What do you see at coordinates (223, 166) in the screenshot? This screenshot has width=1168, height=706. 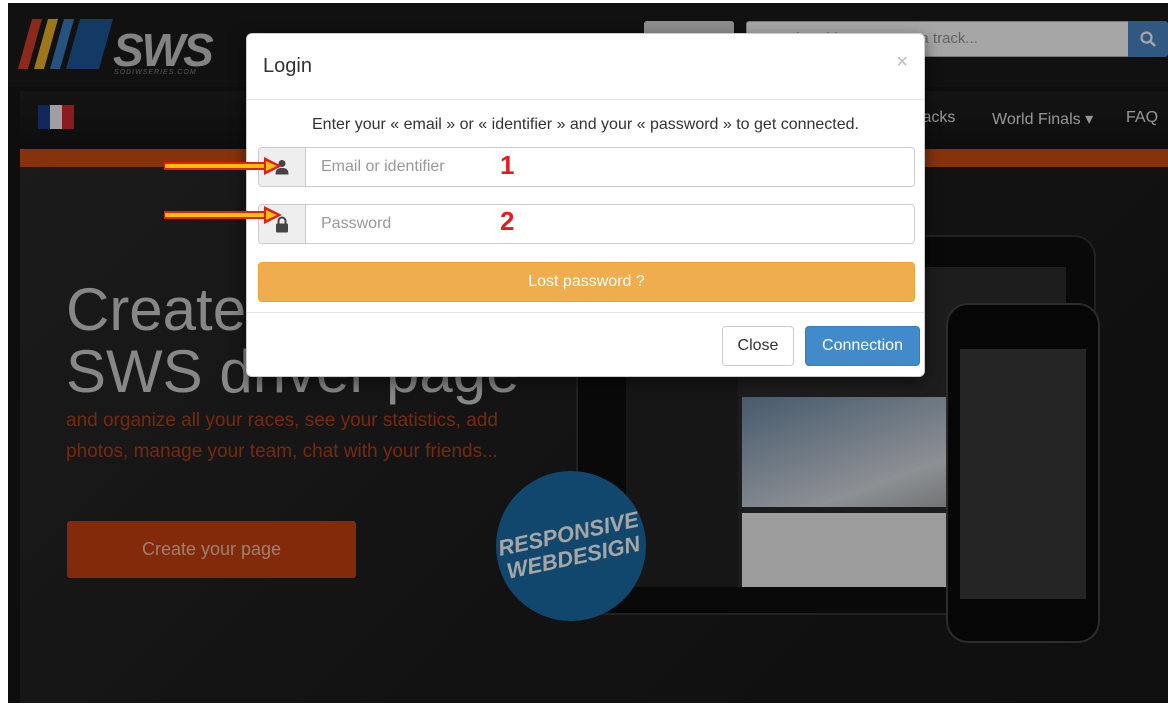 I see `arrow-to-email-icon` at bounding box center [223, 166].